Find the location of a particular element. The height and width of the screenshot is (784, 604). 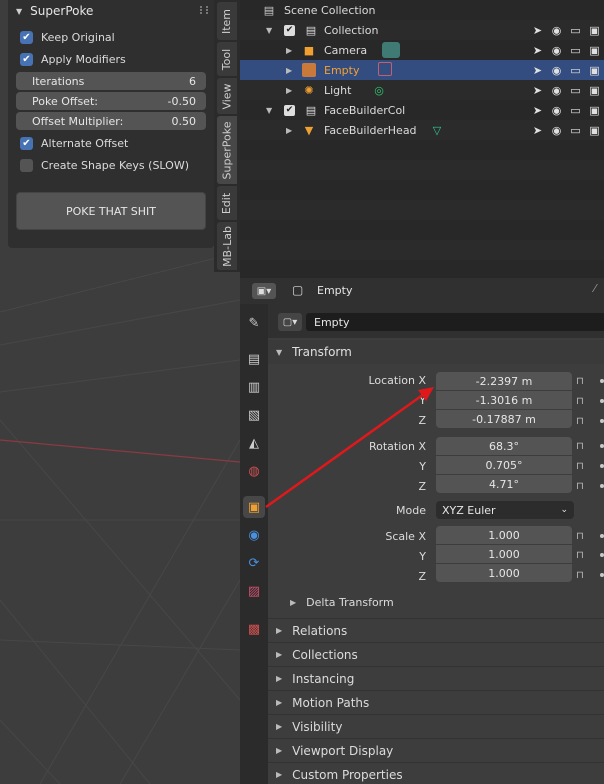

object-name-field: Empty is located at coordinates (455, 322).